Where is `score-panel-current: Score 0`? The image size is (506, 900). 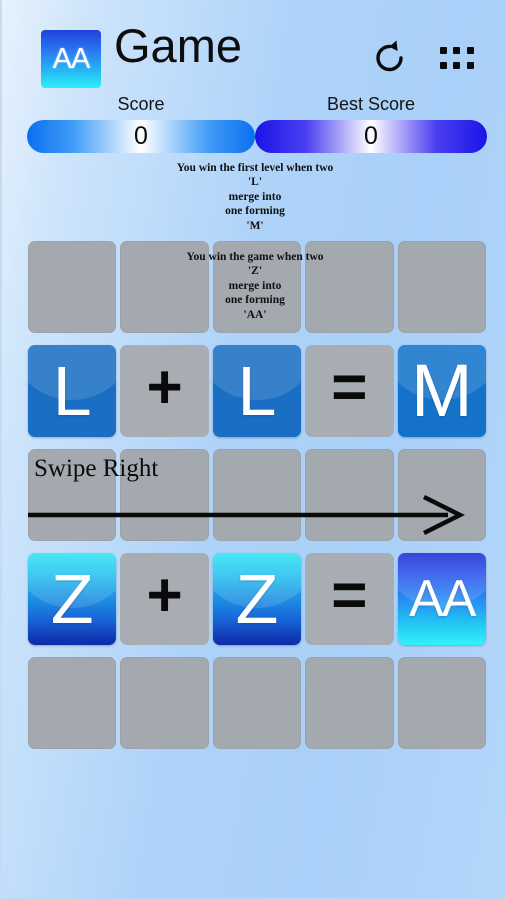 score-panel-current: Score 0 is located at coordinates (141, 122).